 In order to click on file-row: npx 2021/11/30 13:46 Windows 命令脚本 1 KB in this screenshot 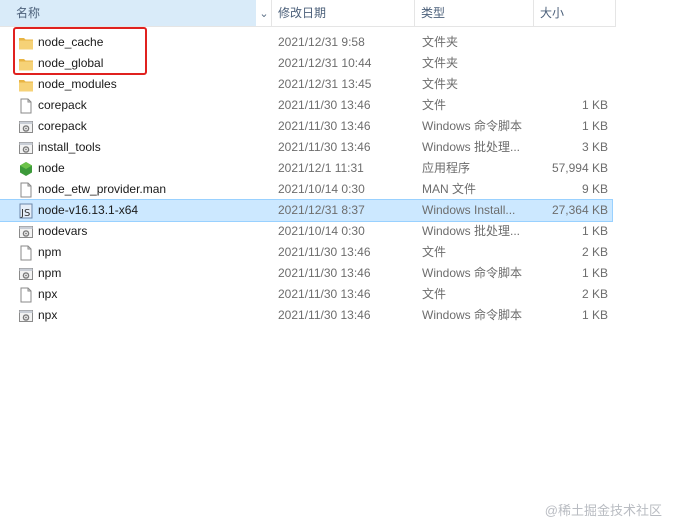, I will do `click(306, 315)`.